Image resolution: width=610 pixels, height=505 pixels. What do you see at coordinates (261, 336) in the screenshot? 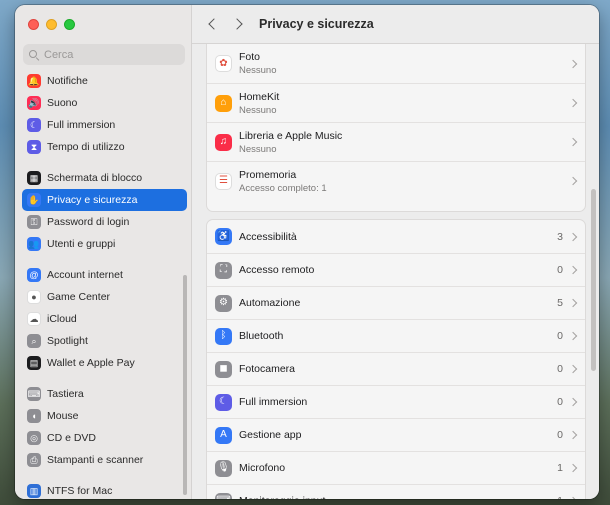
I see `item-title: Bluetooth` at bounding box center [261, 336].